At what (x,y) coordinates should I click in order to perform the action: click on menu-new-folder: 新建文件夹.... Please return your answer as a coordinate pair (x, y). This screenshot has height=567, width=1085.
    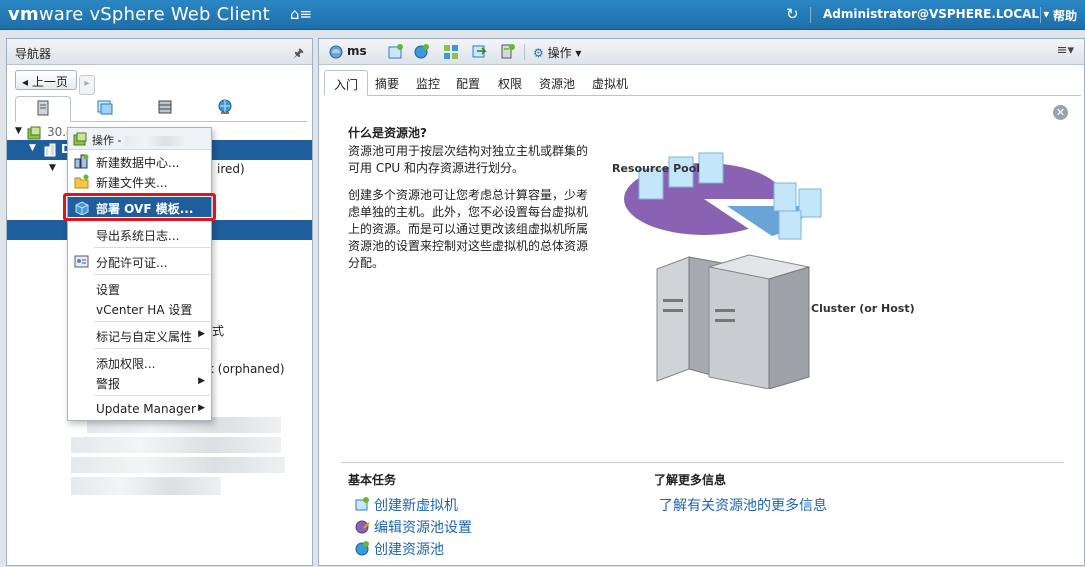
    Looking at the image, I should click on (139, 181).